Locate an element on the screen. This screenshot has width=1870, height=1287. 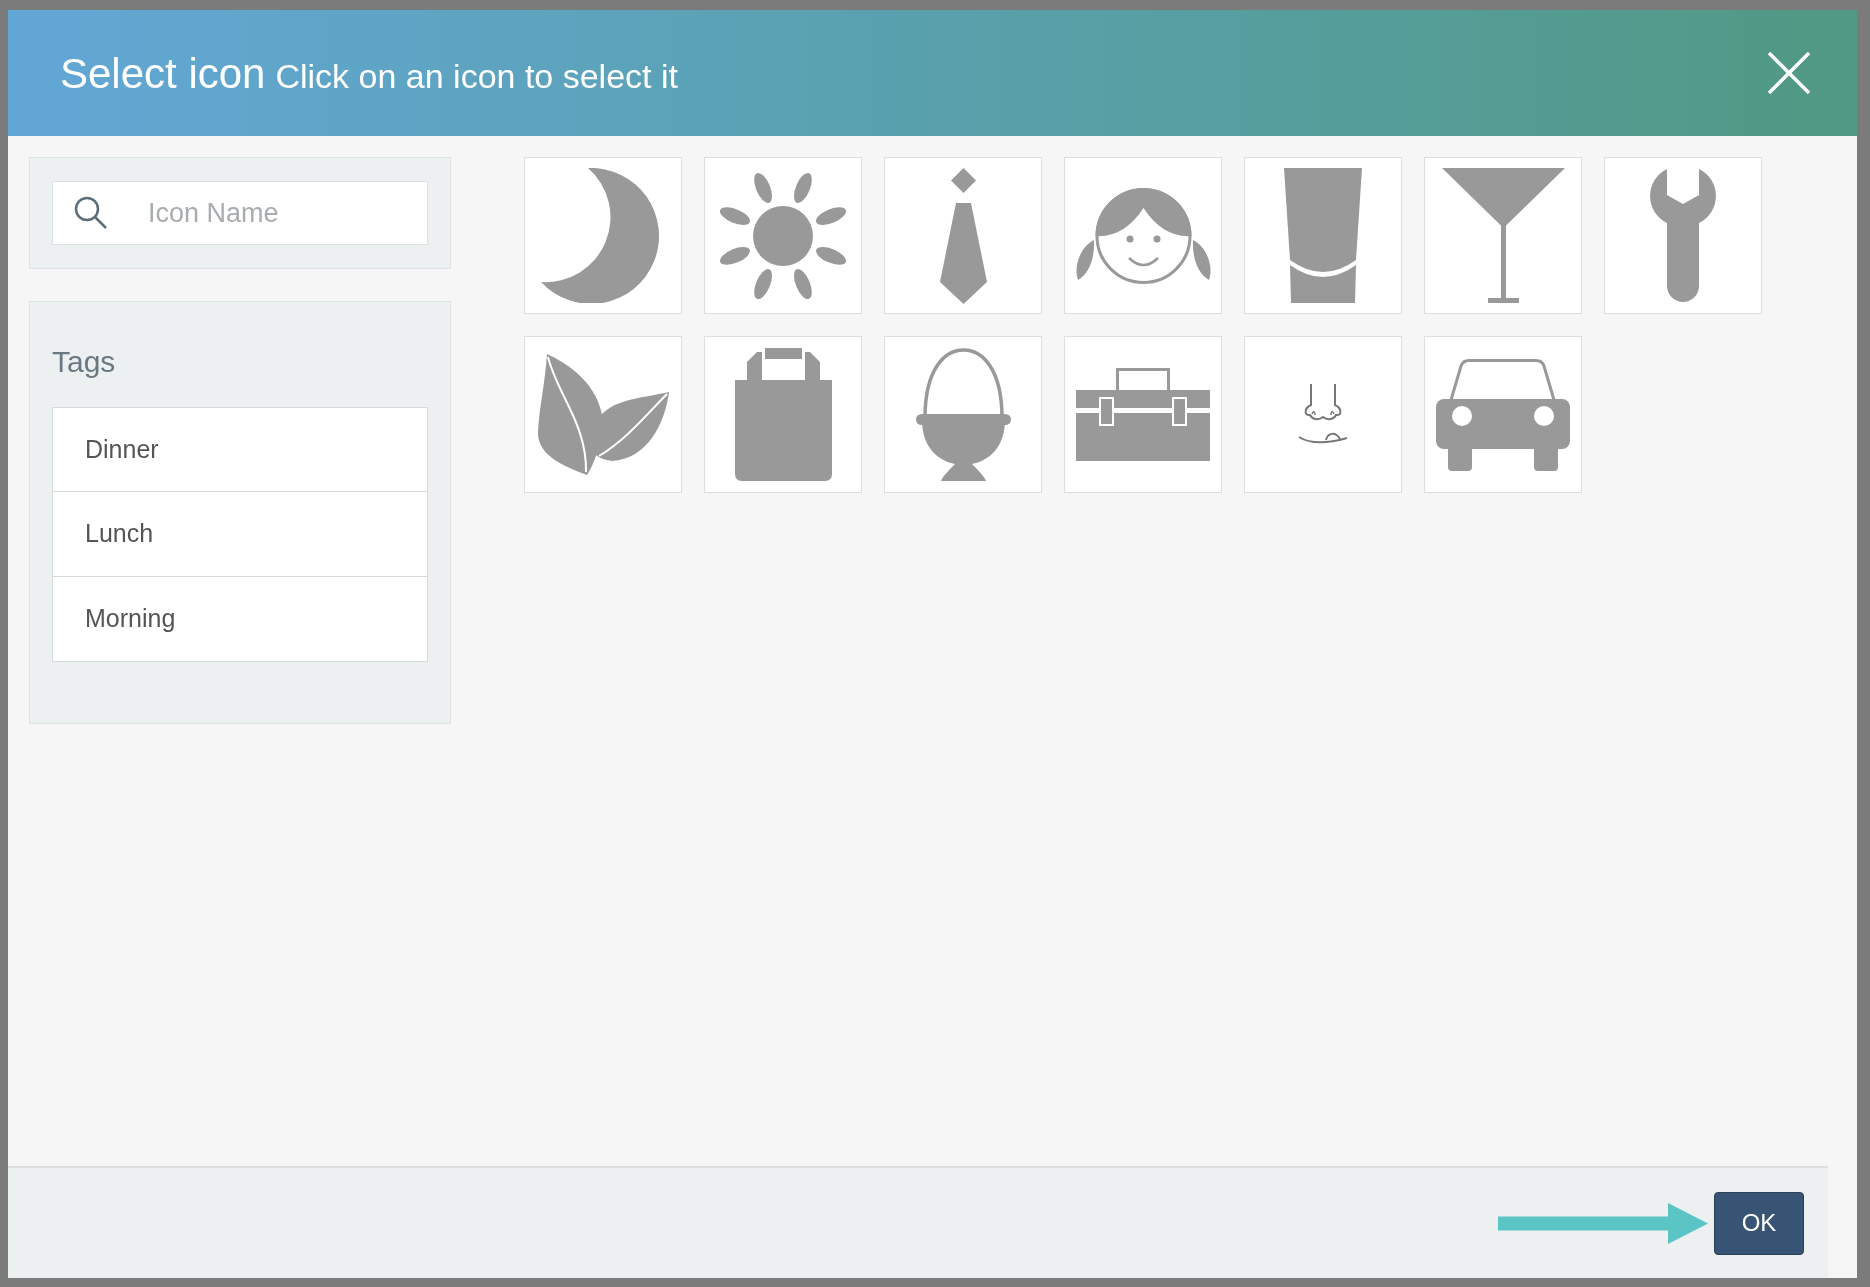
cocktail-glass-icon is located at coordinates (1503, 235).